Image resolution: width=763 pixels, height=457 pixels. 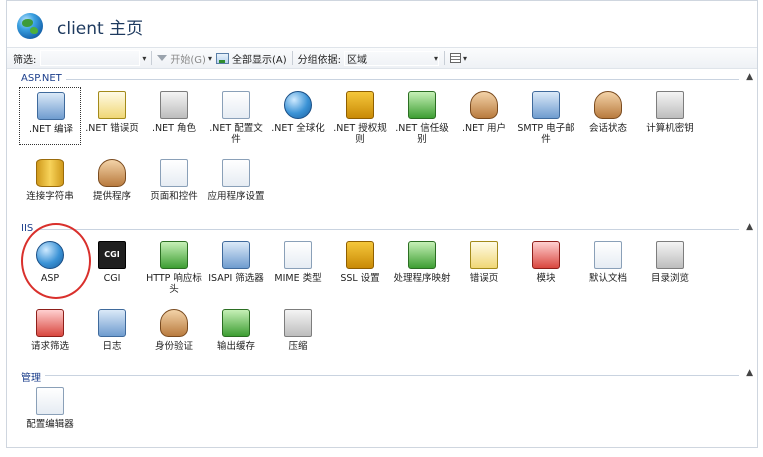 What do you see at coordinates (174, 323) in the screenshot?
I see `authentication-icon` at bounding box center [174, 323].